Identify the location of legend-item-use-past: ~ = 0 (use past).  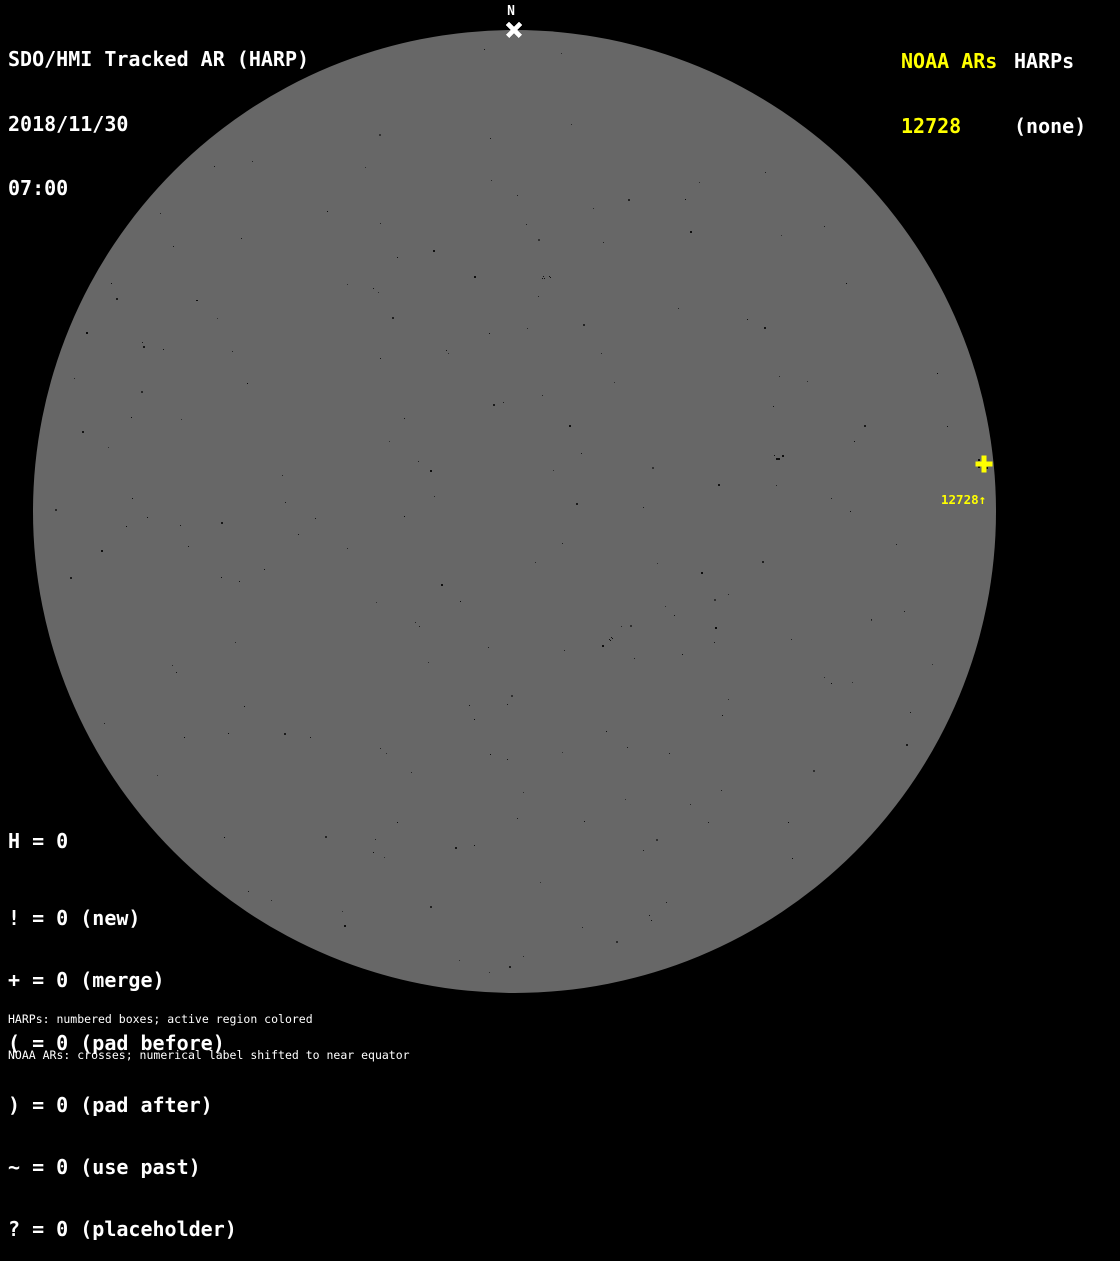
(104, 1167).